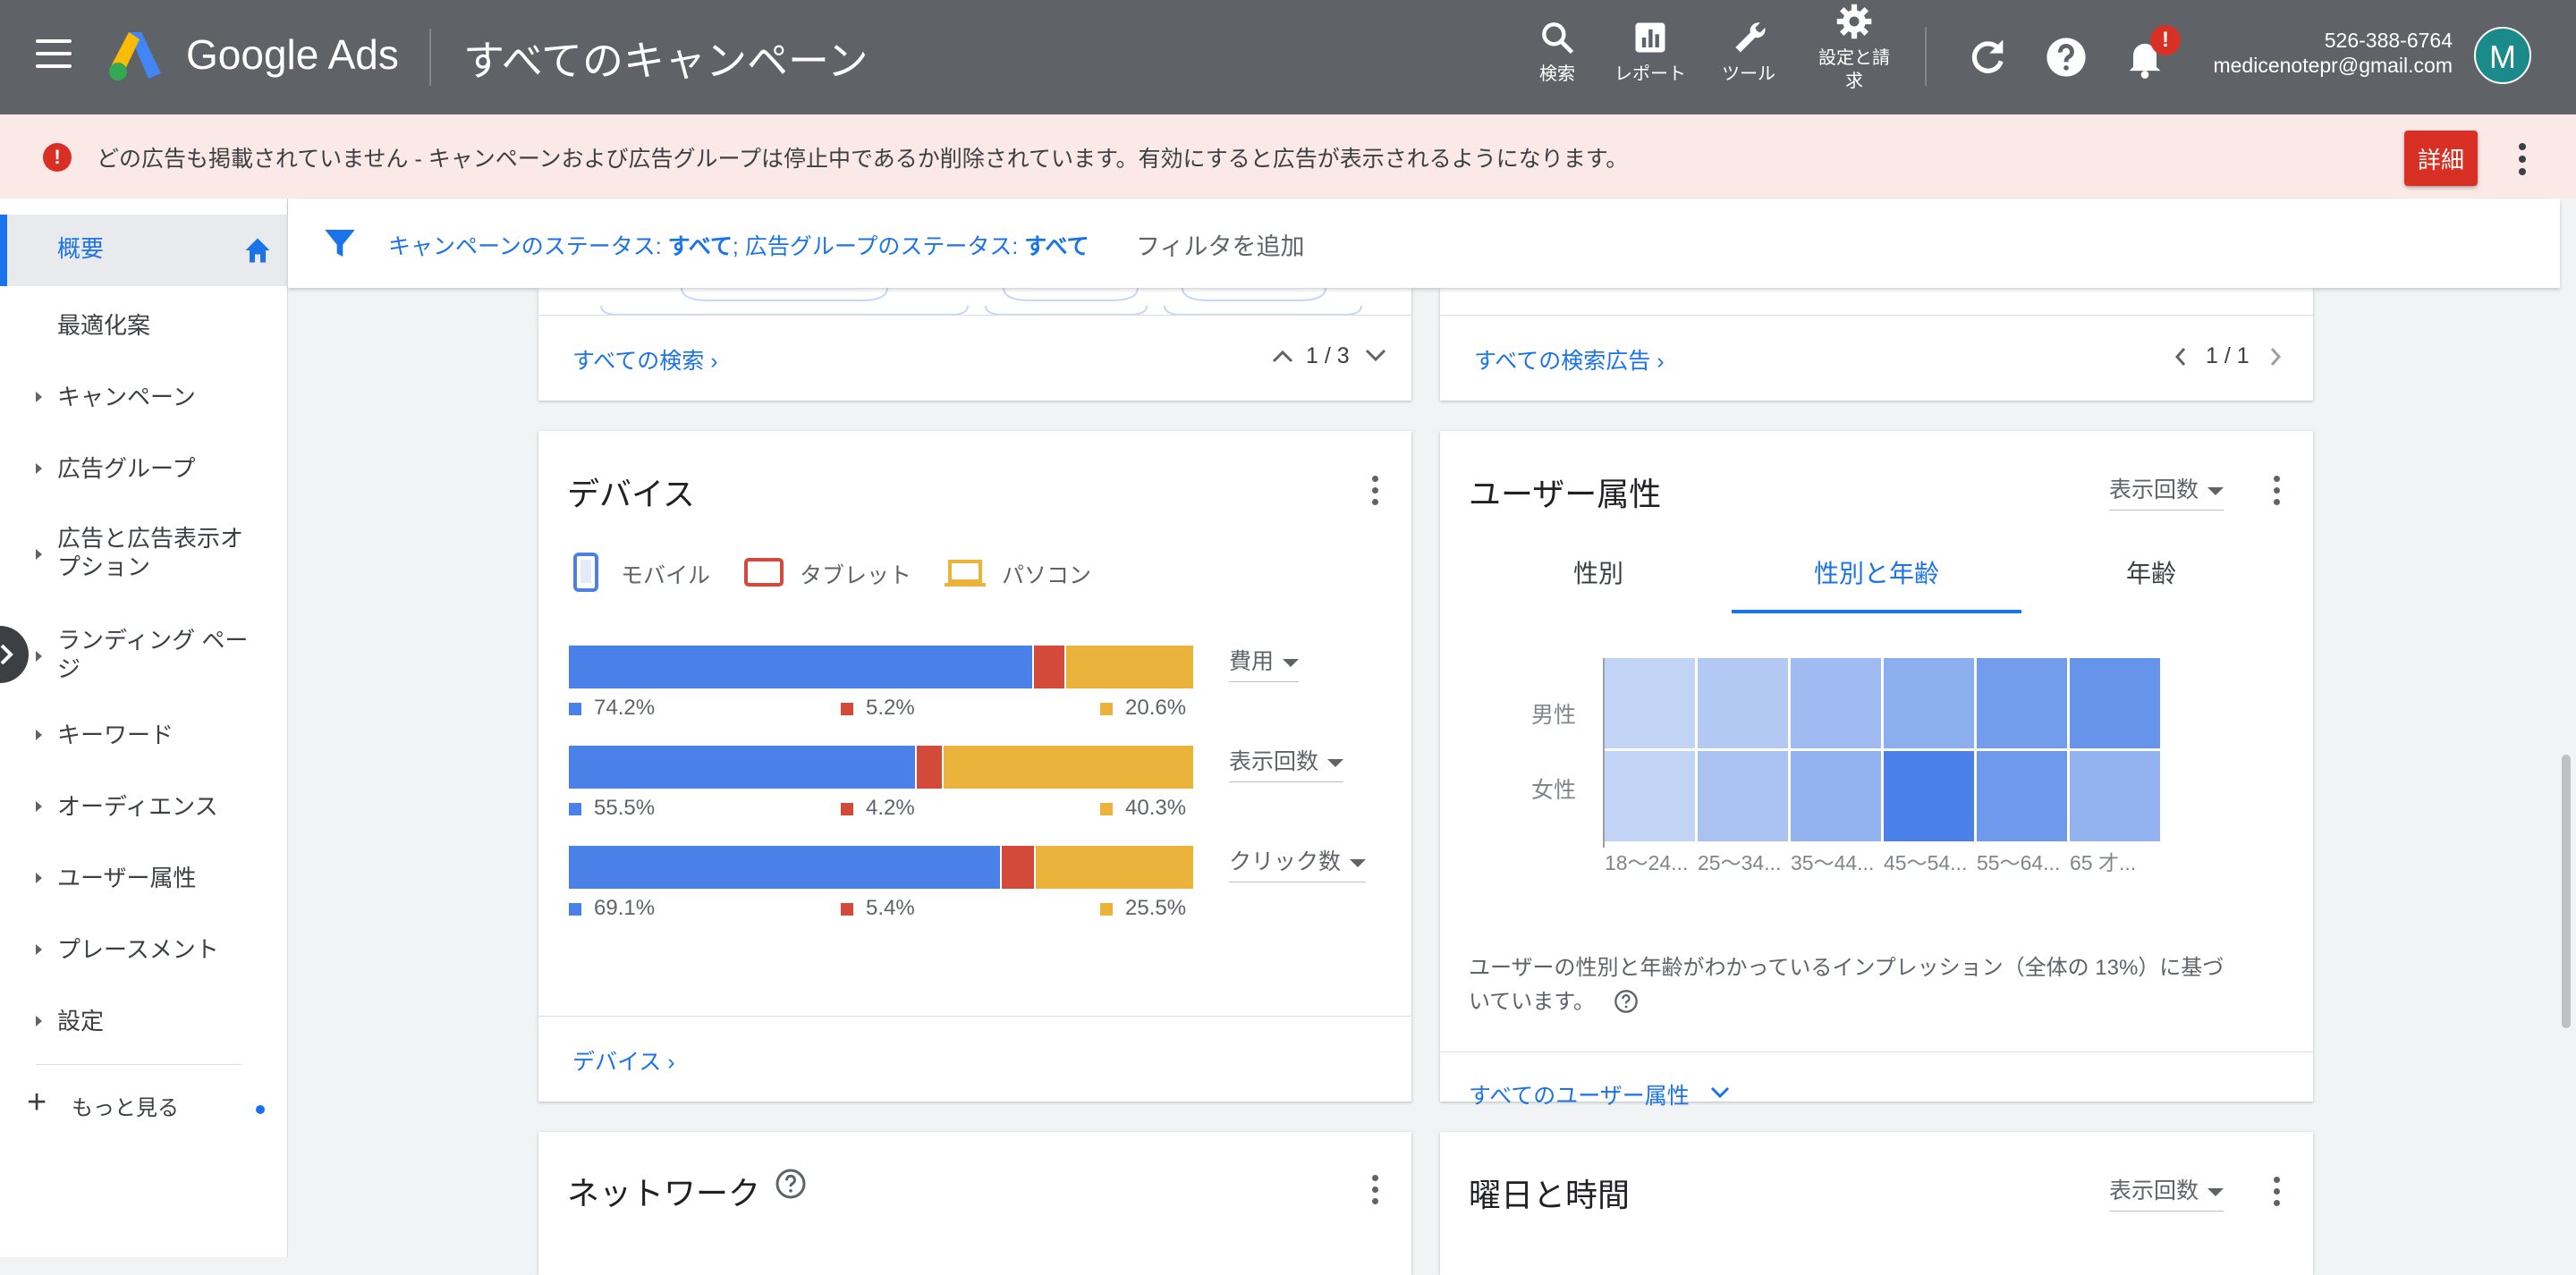  Describe the element at coordinates (2502, 55) in the screenshot. I see `avatar: M` at that location.